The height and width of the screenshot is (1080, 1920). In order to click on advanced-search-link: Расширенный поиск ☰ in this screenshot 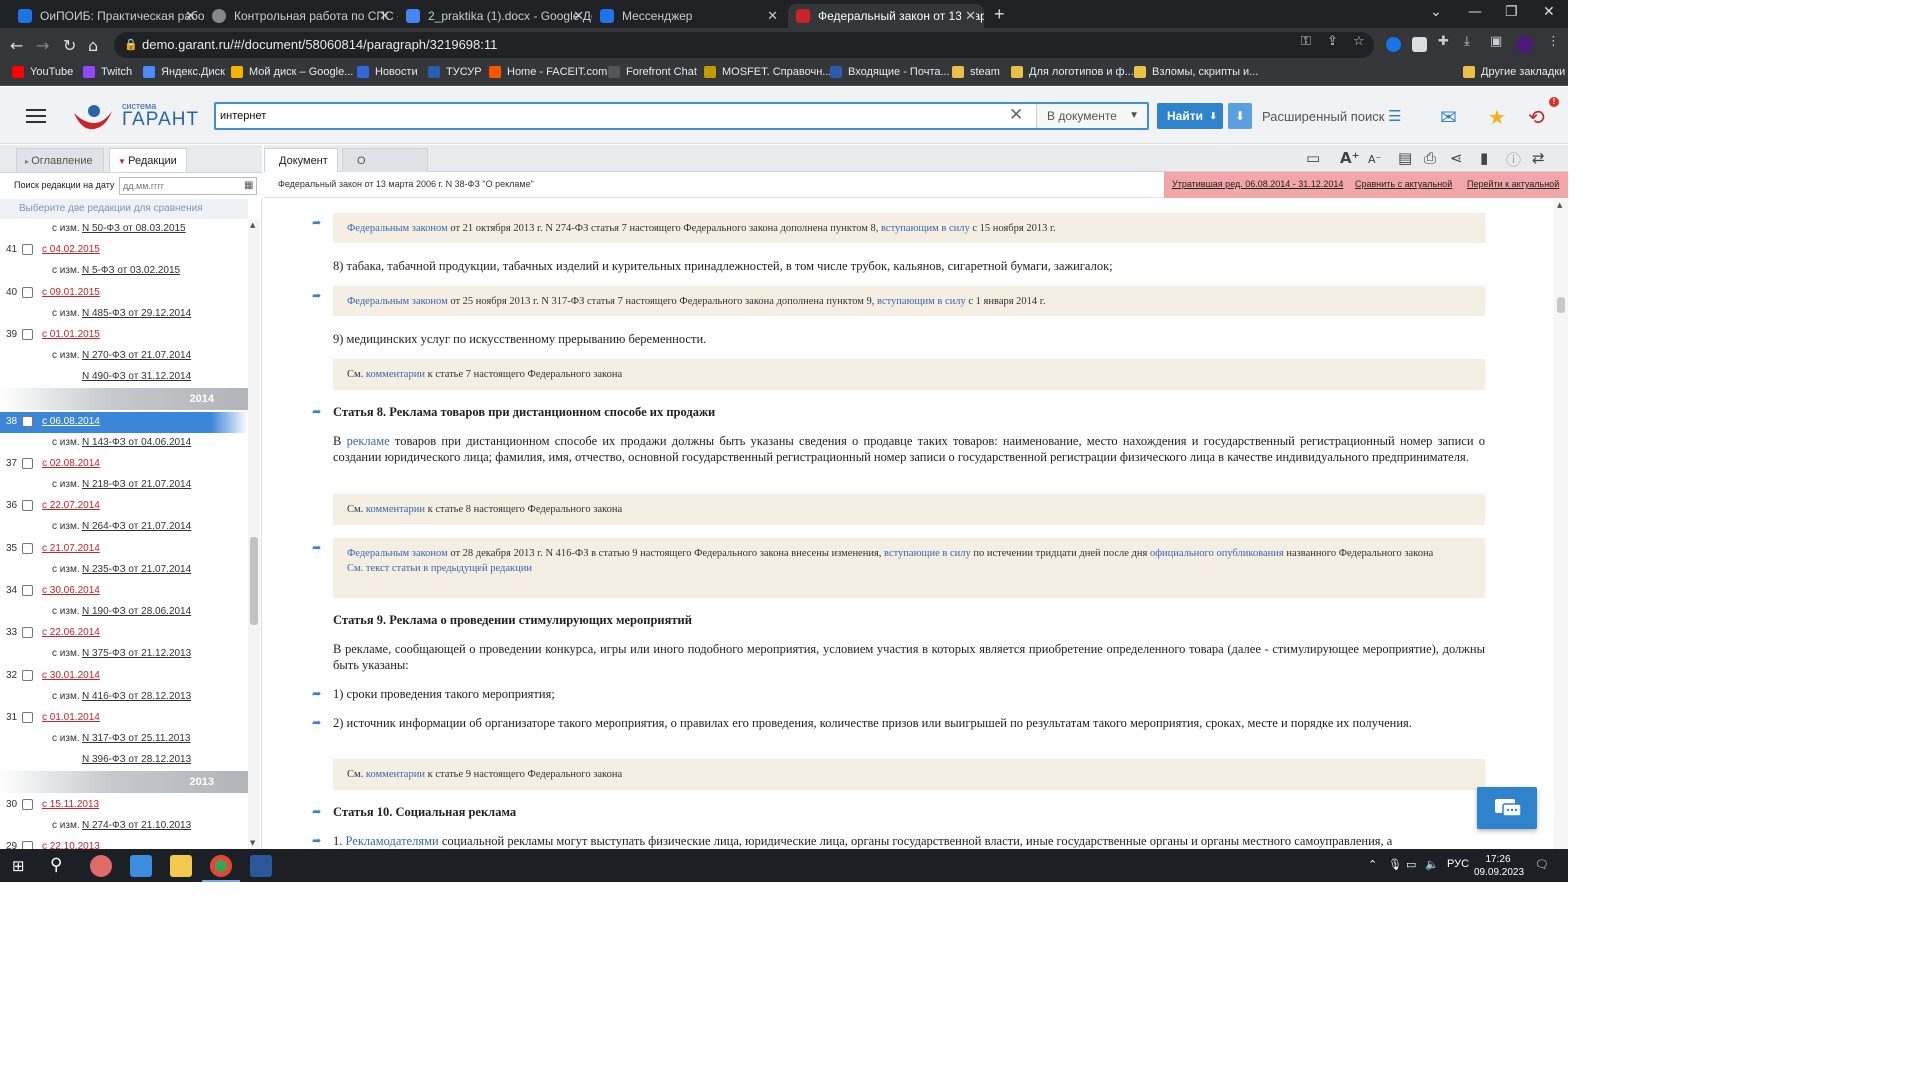, I will do `click(1332, 116)`.